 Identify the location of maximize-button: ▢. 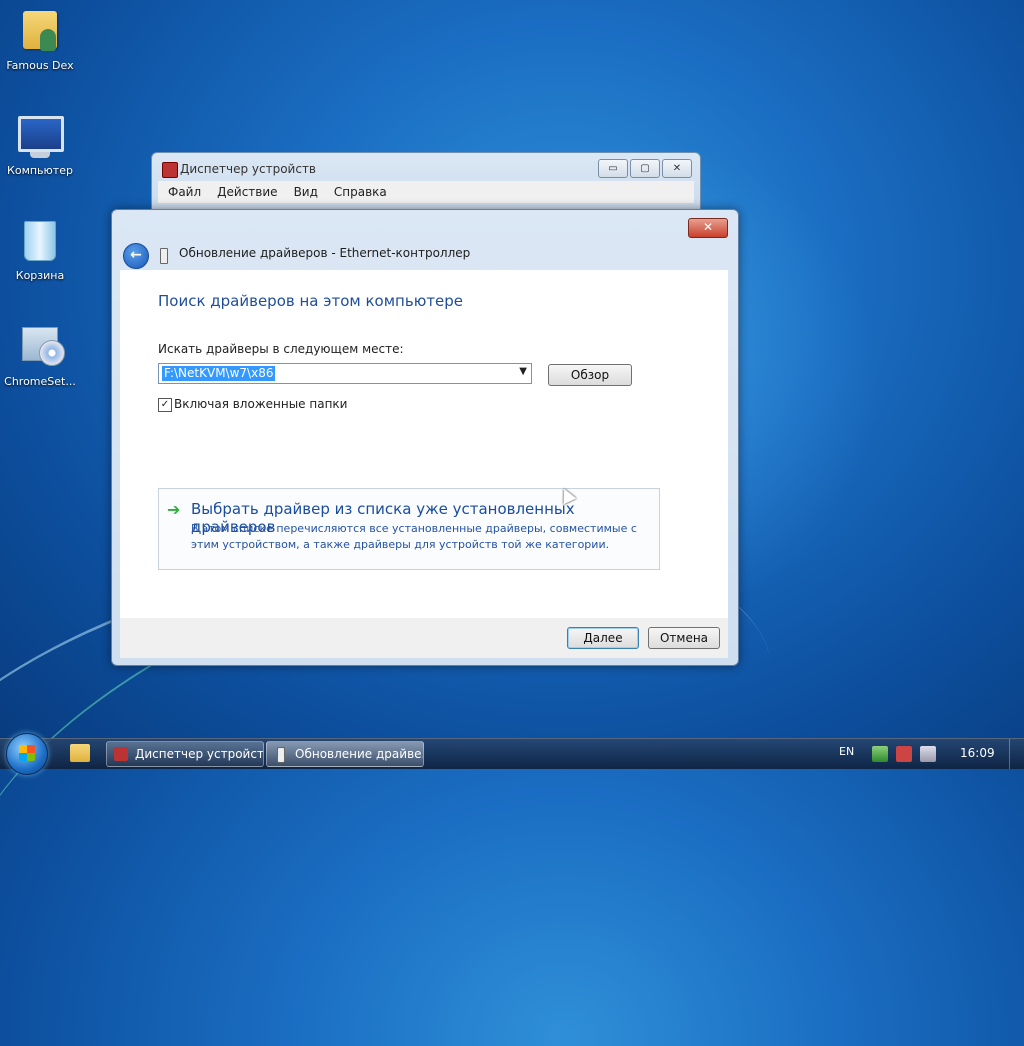
(645, 168).